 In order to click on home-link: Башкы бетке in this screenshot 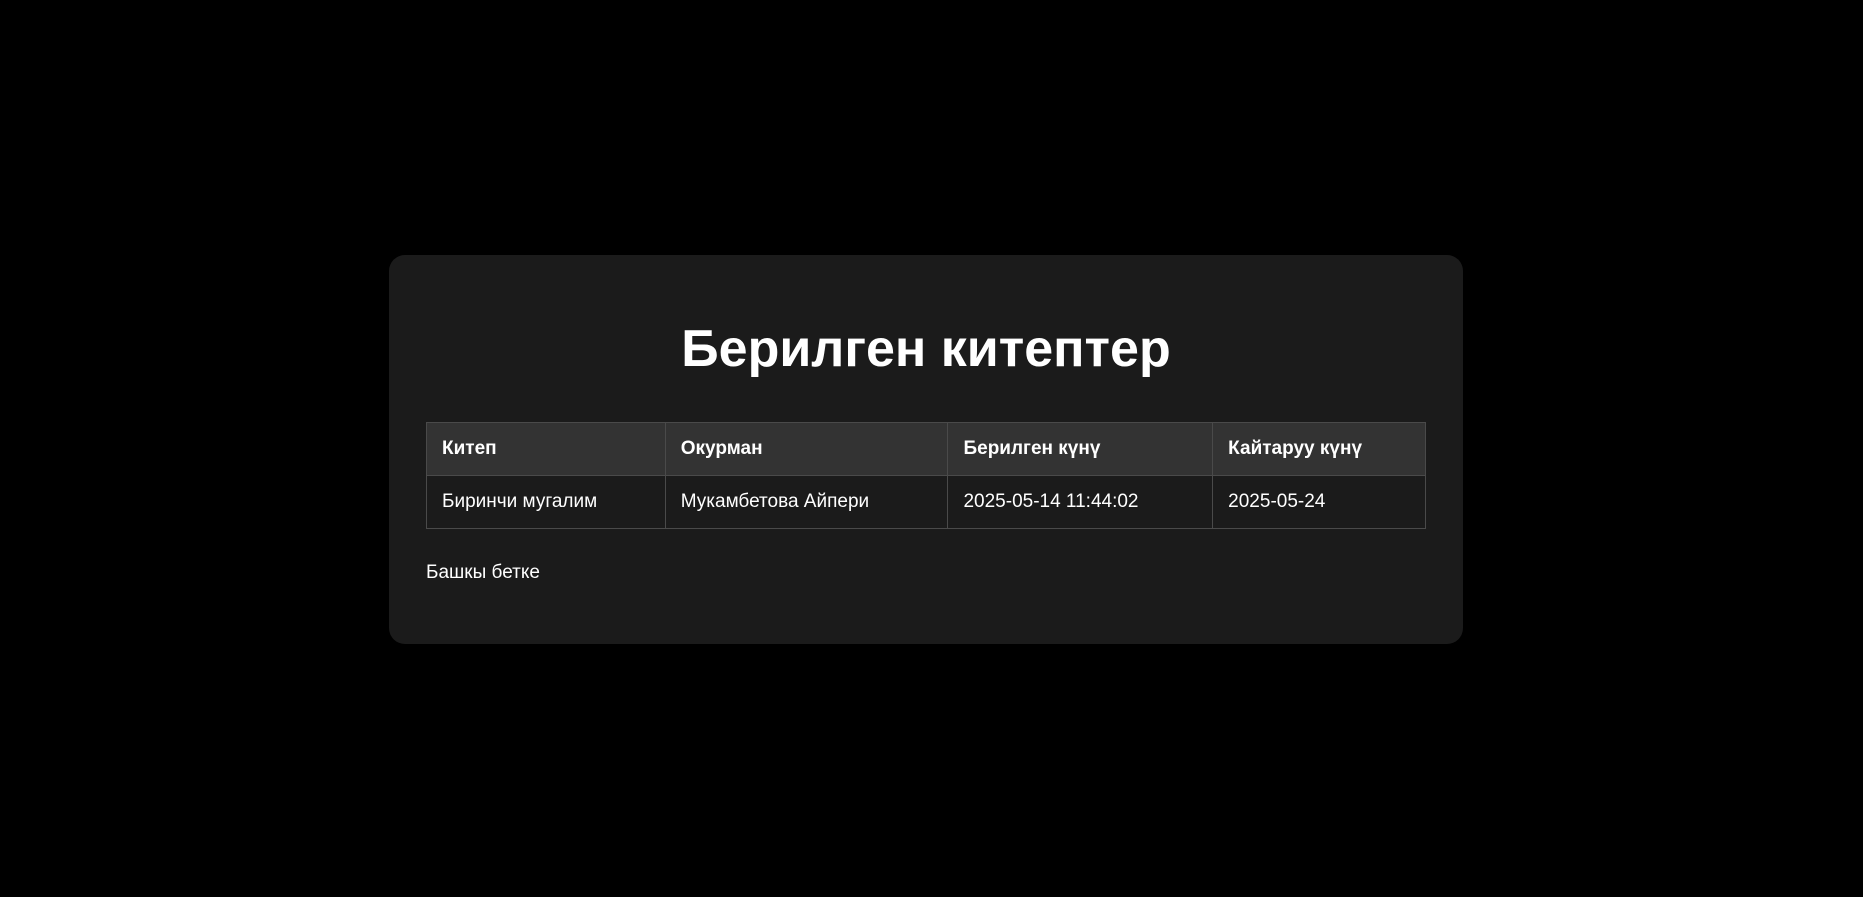, I will do `click(483, 573)`.